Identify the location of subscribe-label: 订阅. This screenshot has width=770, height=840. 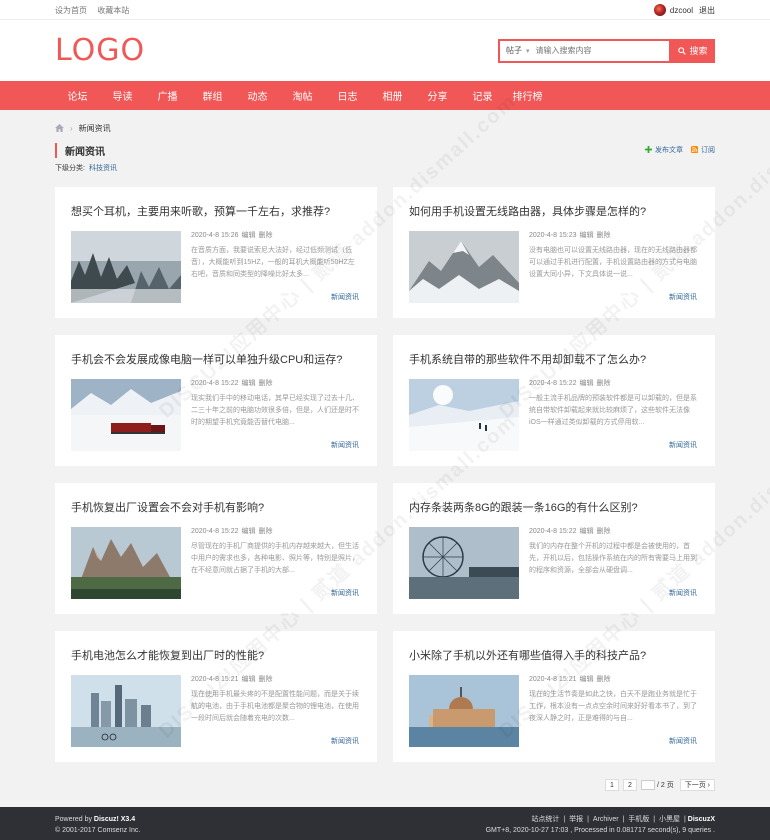
(708, 150).